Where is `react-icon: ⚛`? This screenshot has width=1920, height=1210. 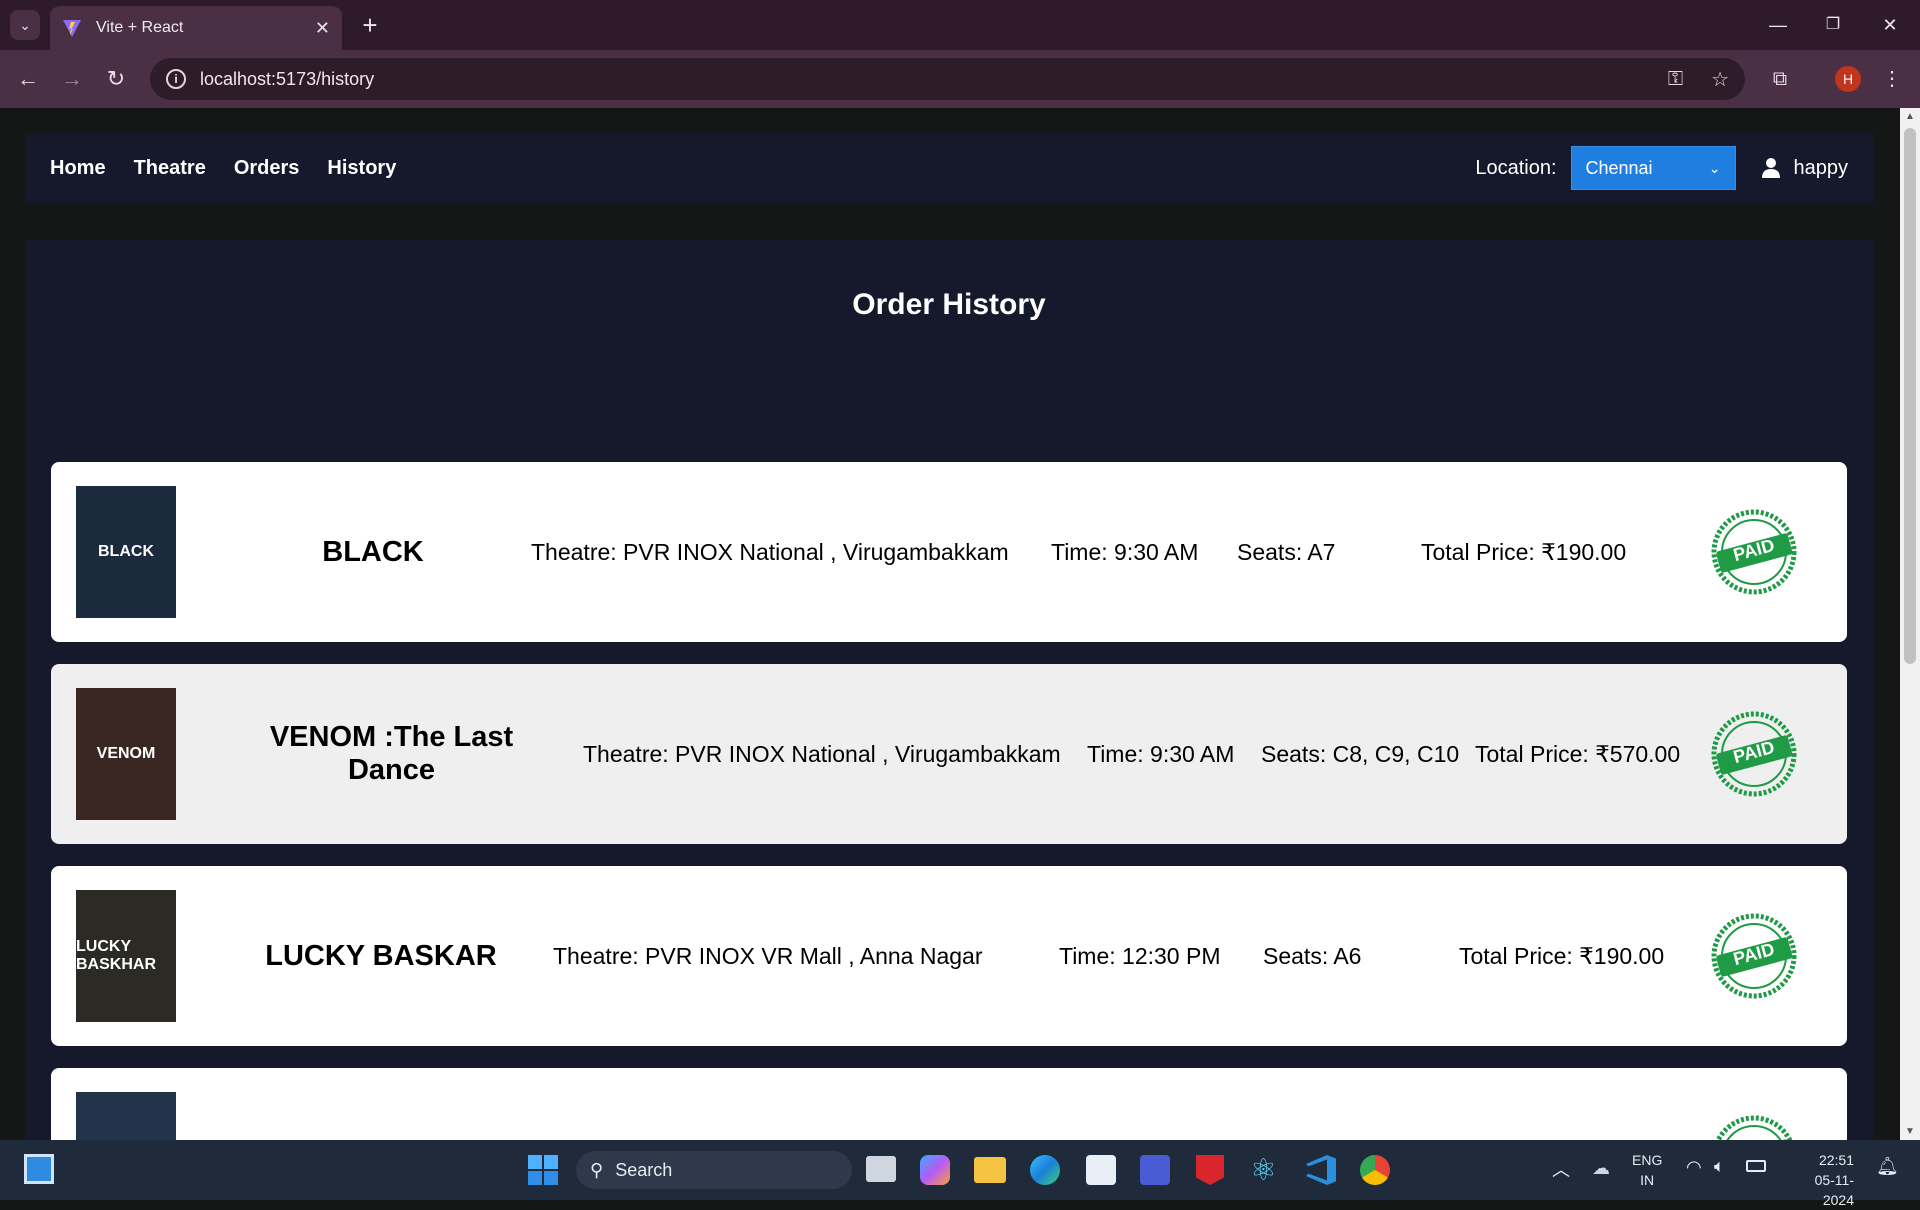
react-icon: ⚛ is located at coordinates (1263, 1170).